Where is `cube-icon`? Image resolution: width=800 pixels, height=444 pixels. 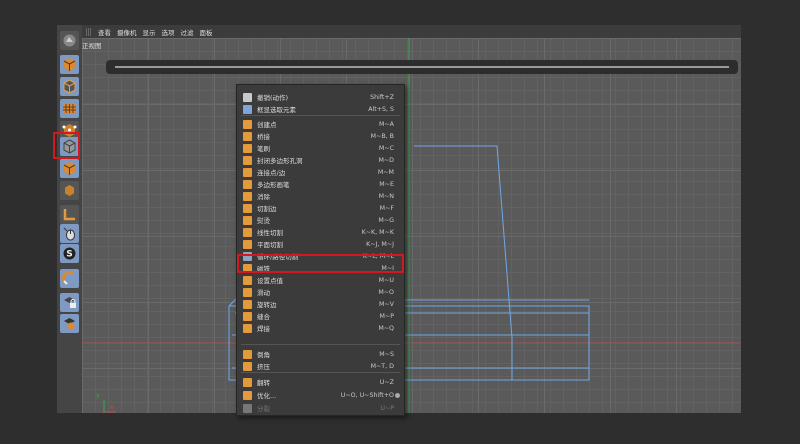
cube-icon is located at coordinates (69, 64).